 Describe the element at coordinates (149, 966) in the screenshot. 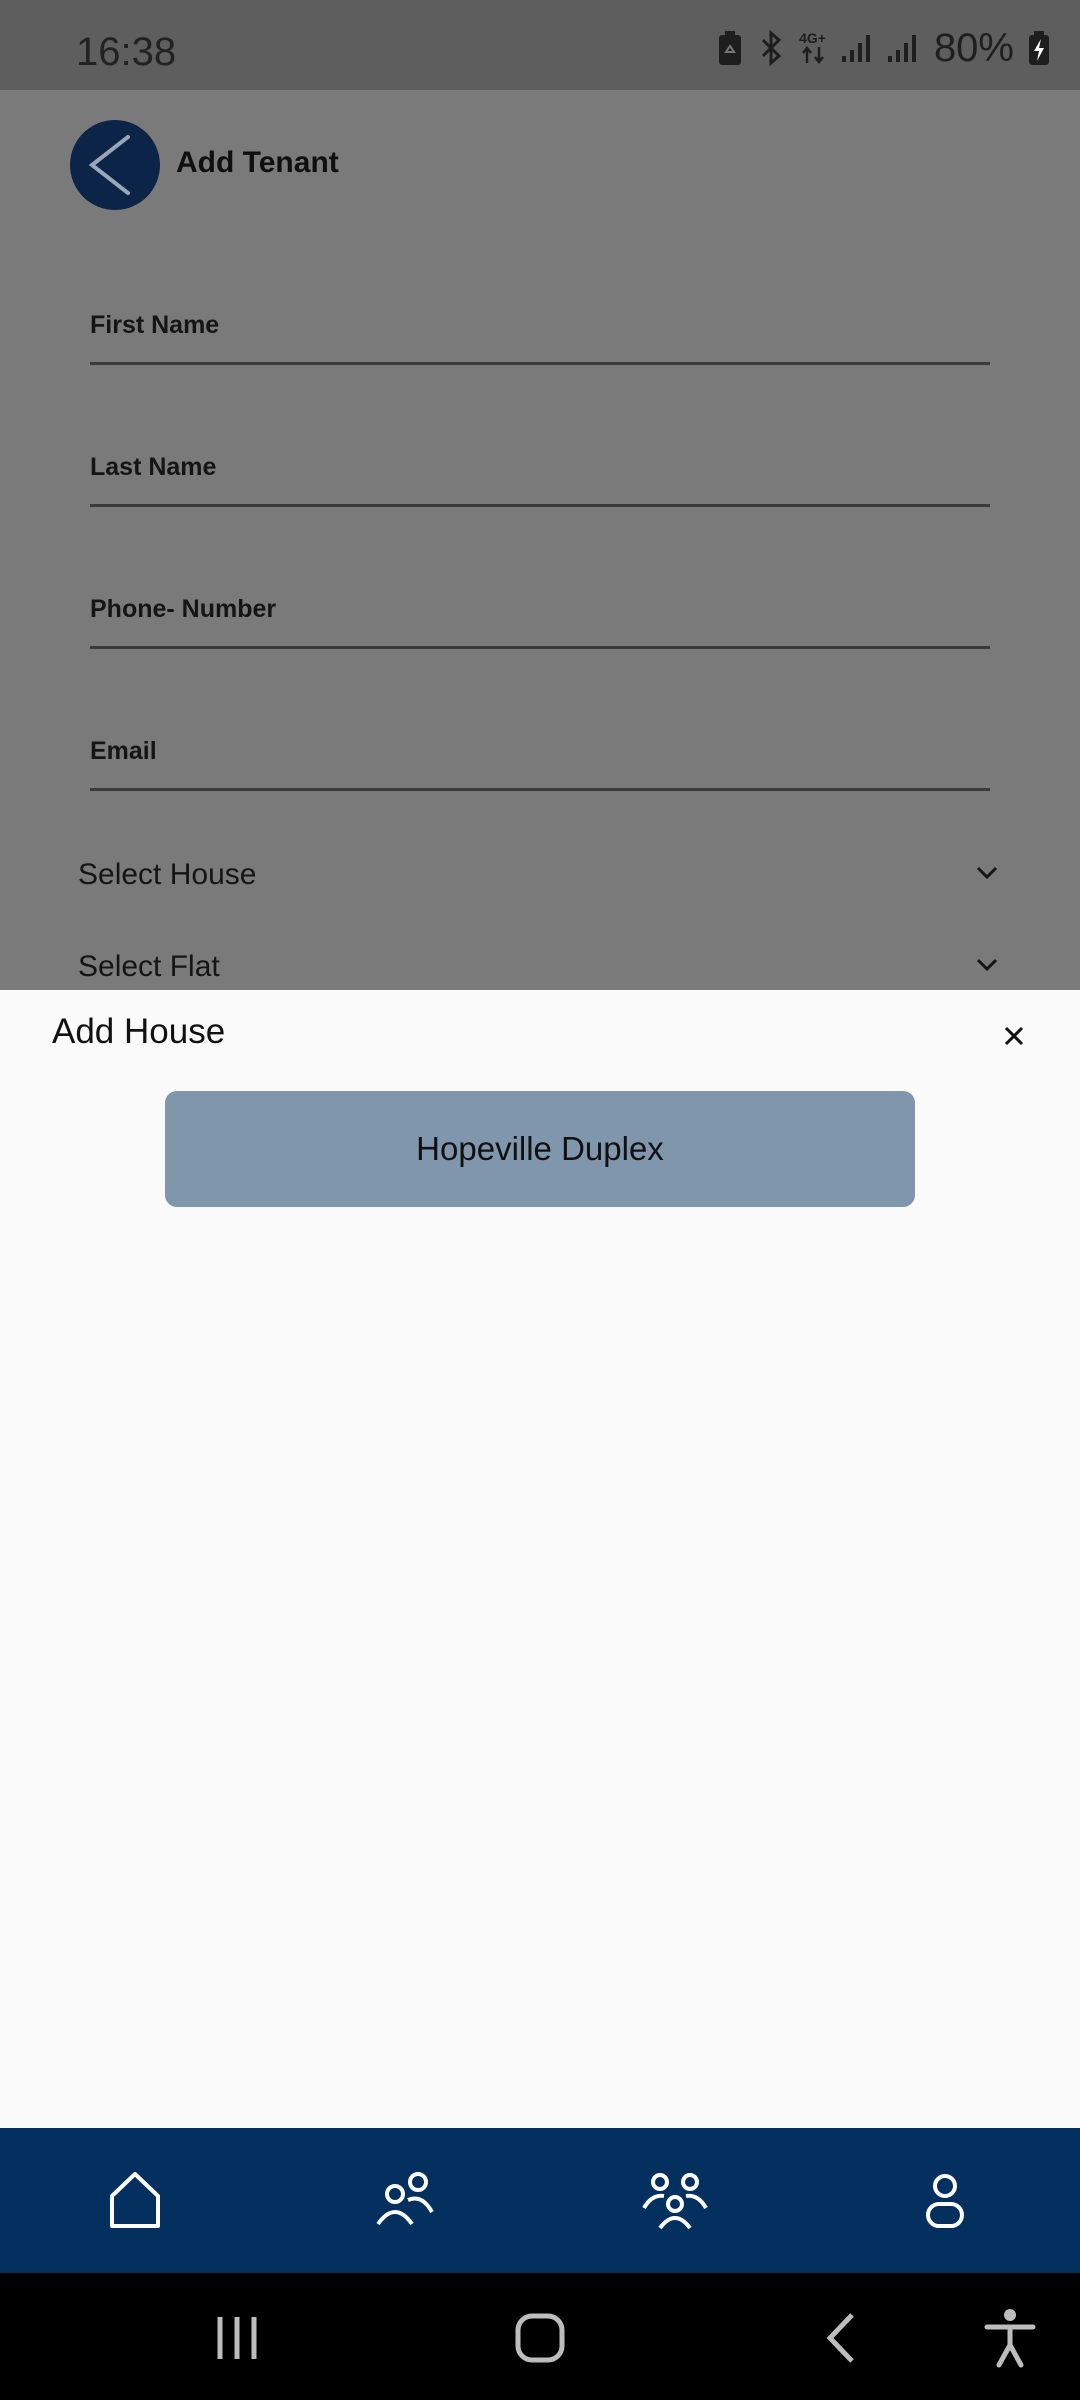

I see `select-flat-label: Select Flat` at that location.